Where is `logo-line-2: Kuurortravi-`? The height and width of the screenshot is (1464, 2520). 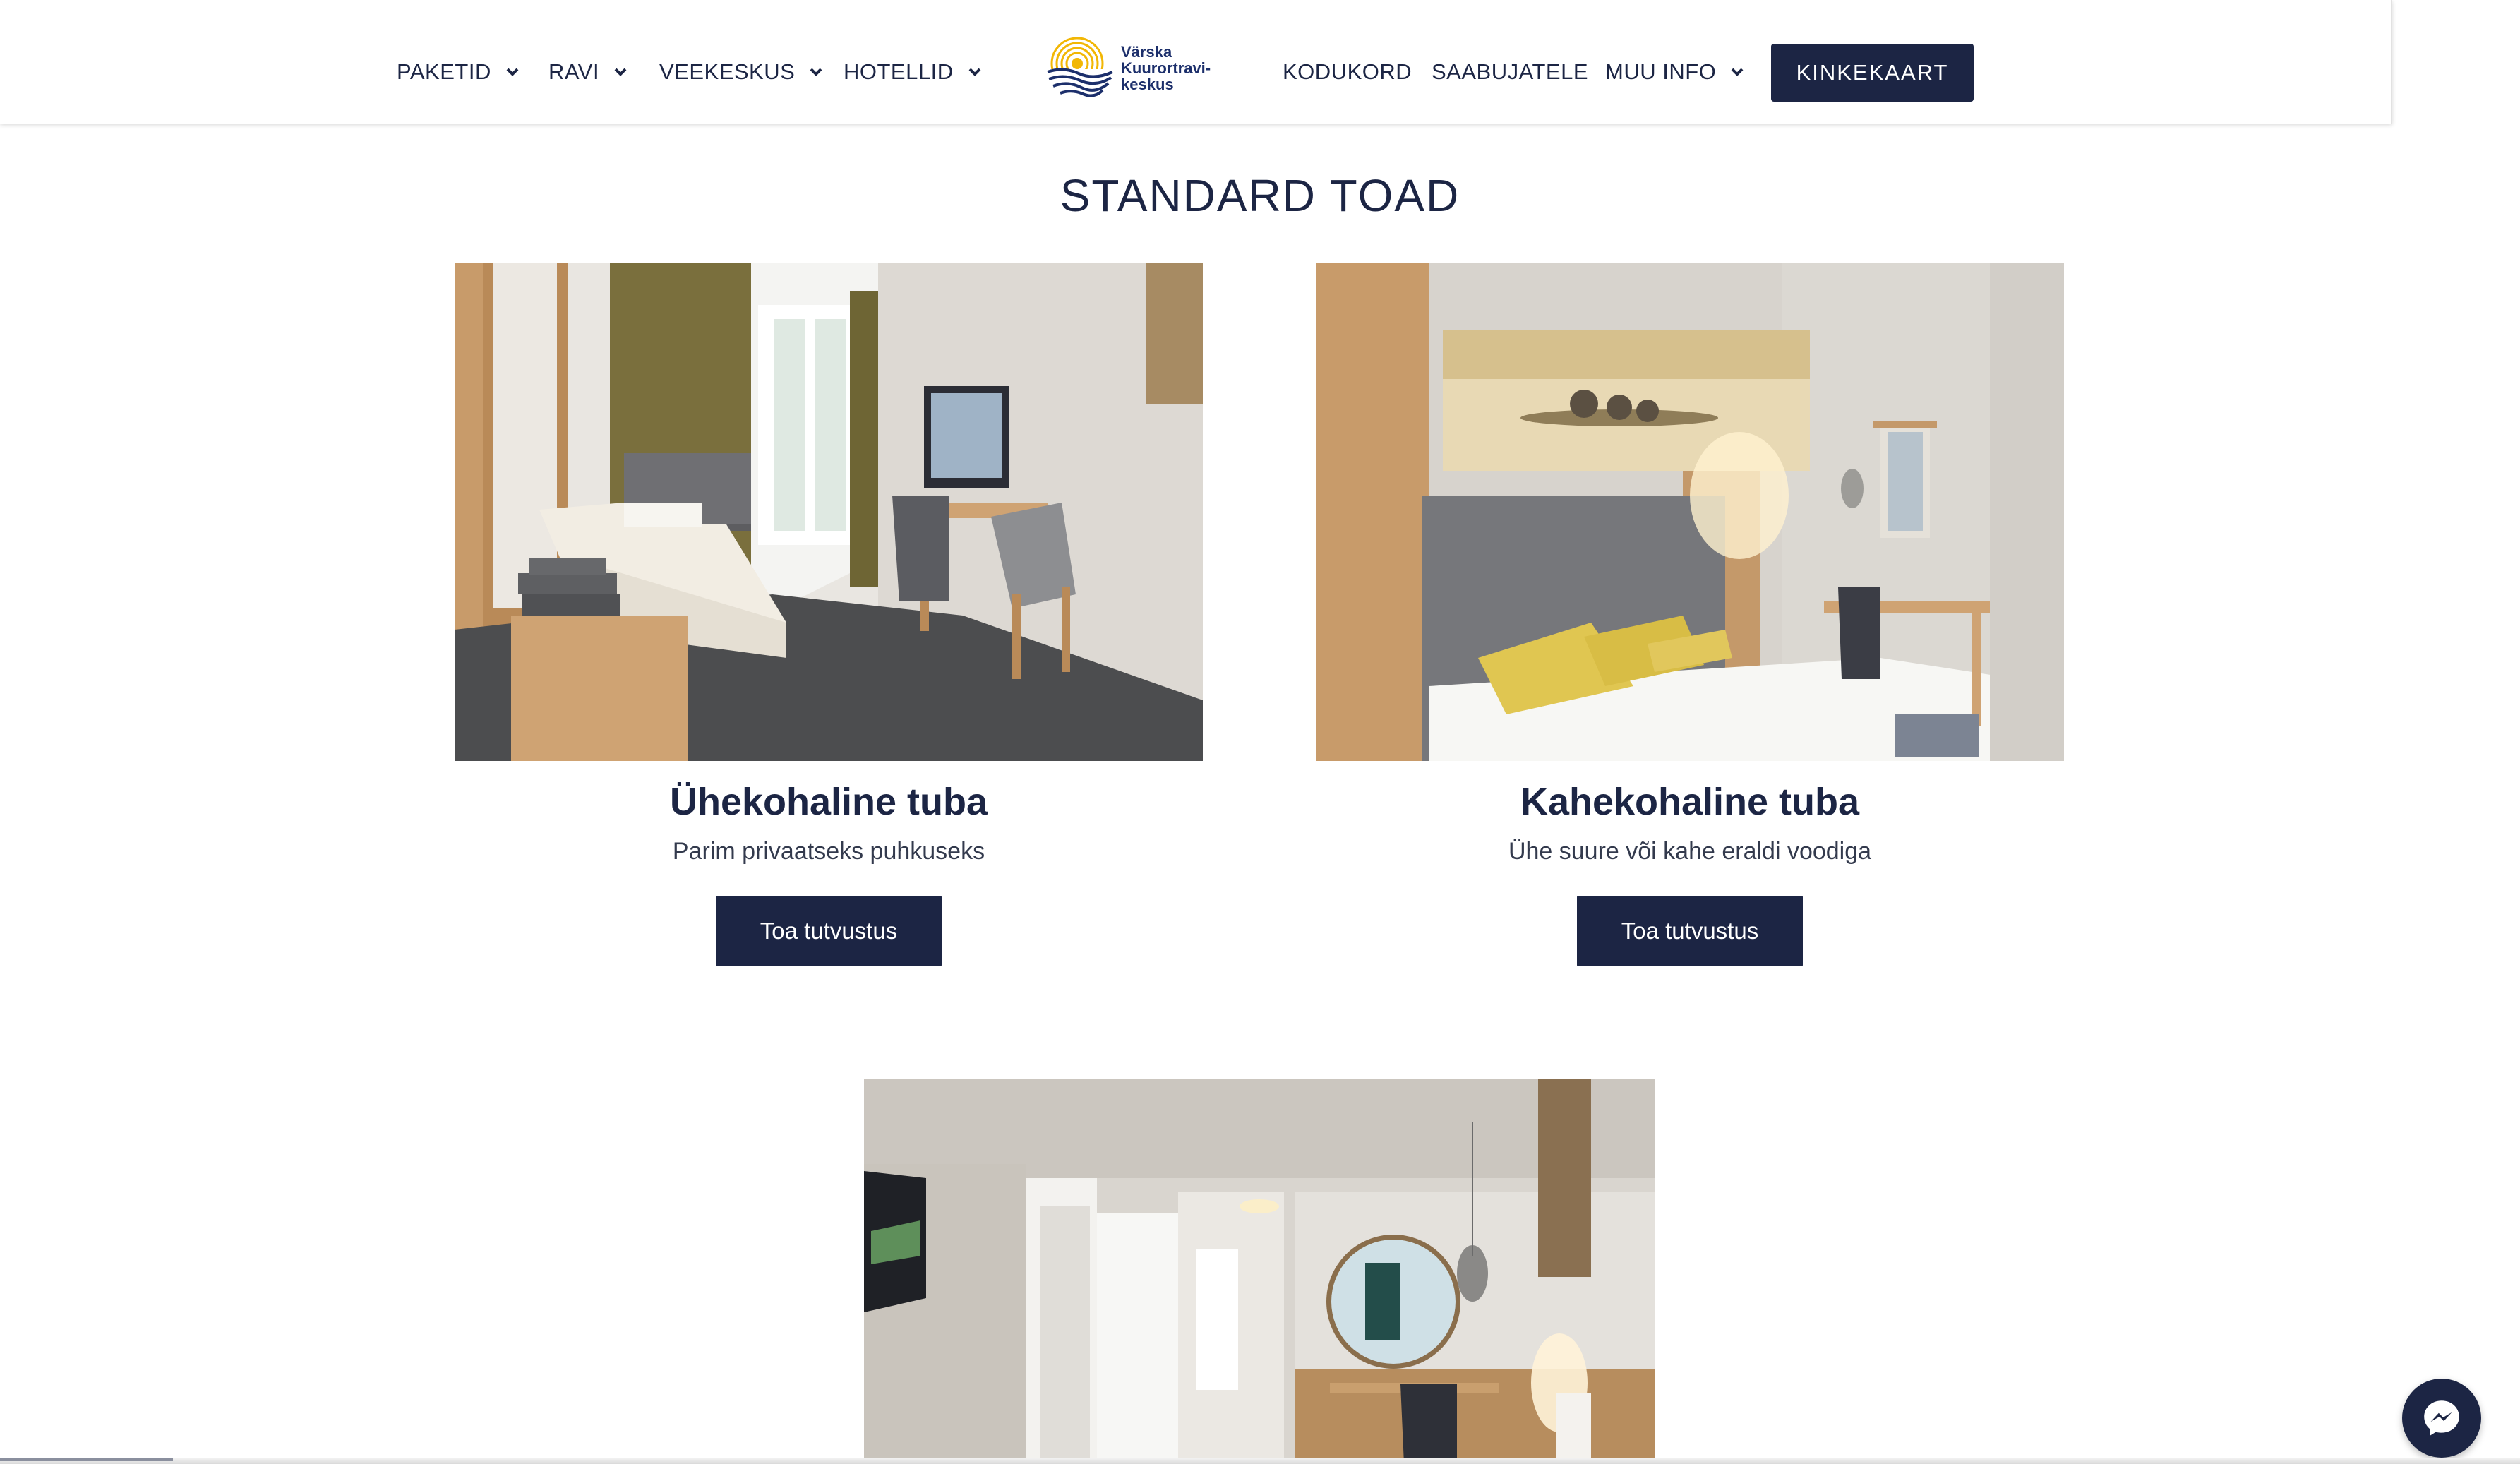
logo-line-2: Kuurortravi- is located at coordinates (1166, 68).